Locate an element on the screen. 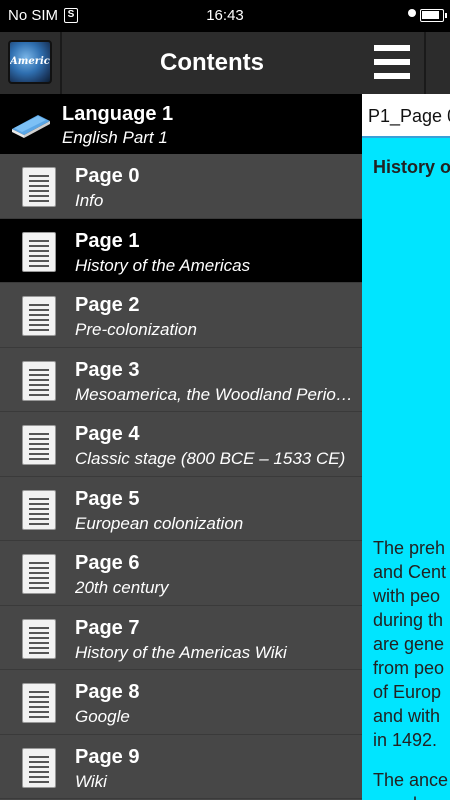  content-line: during th is located at coordinates (408, 620).